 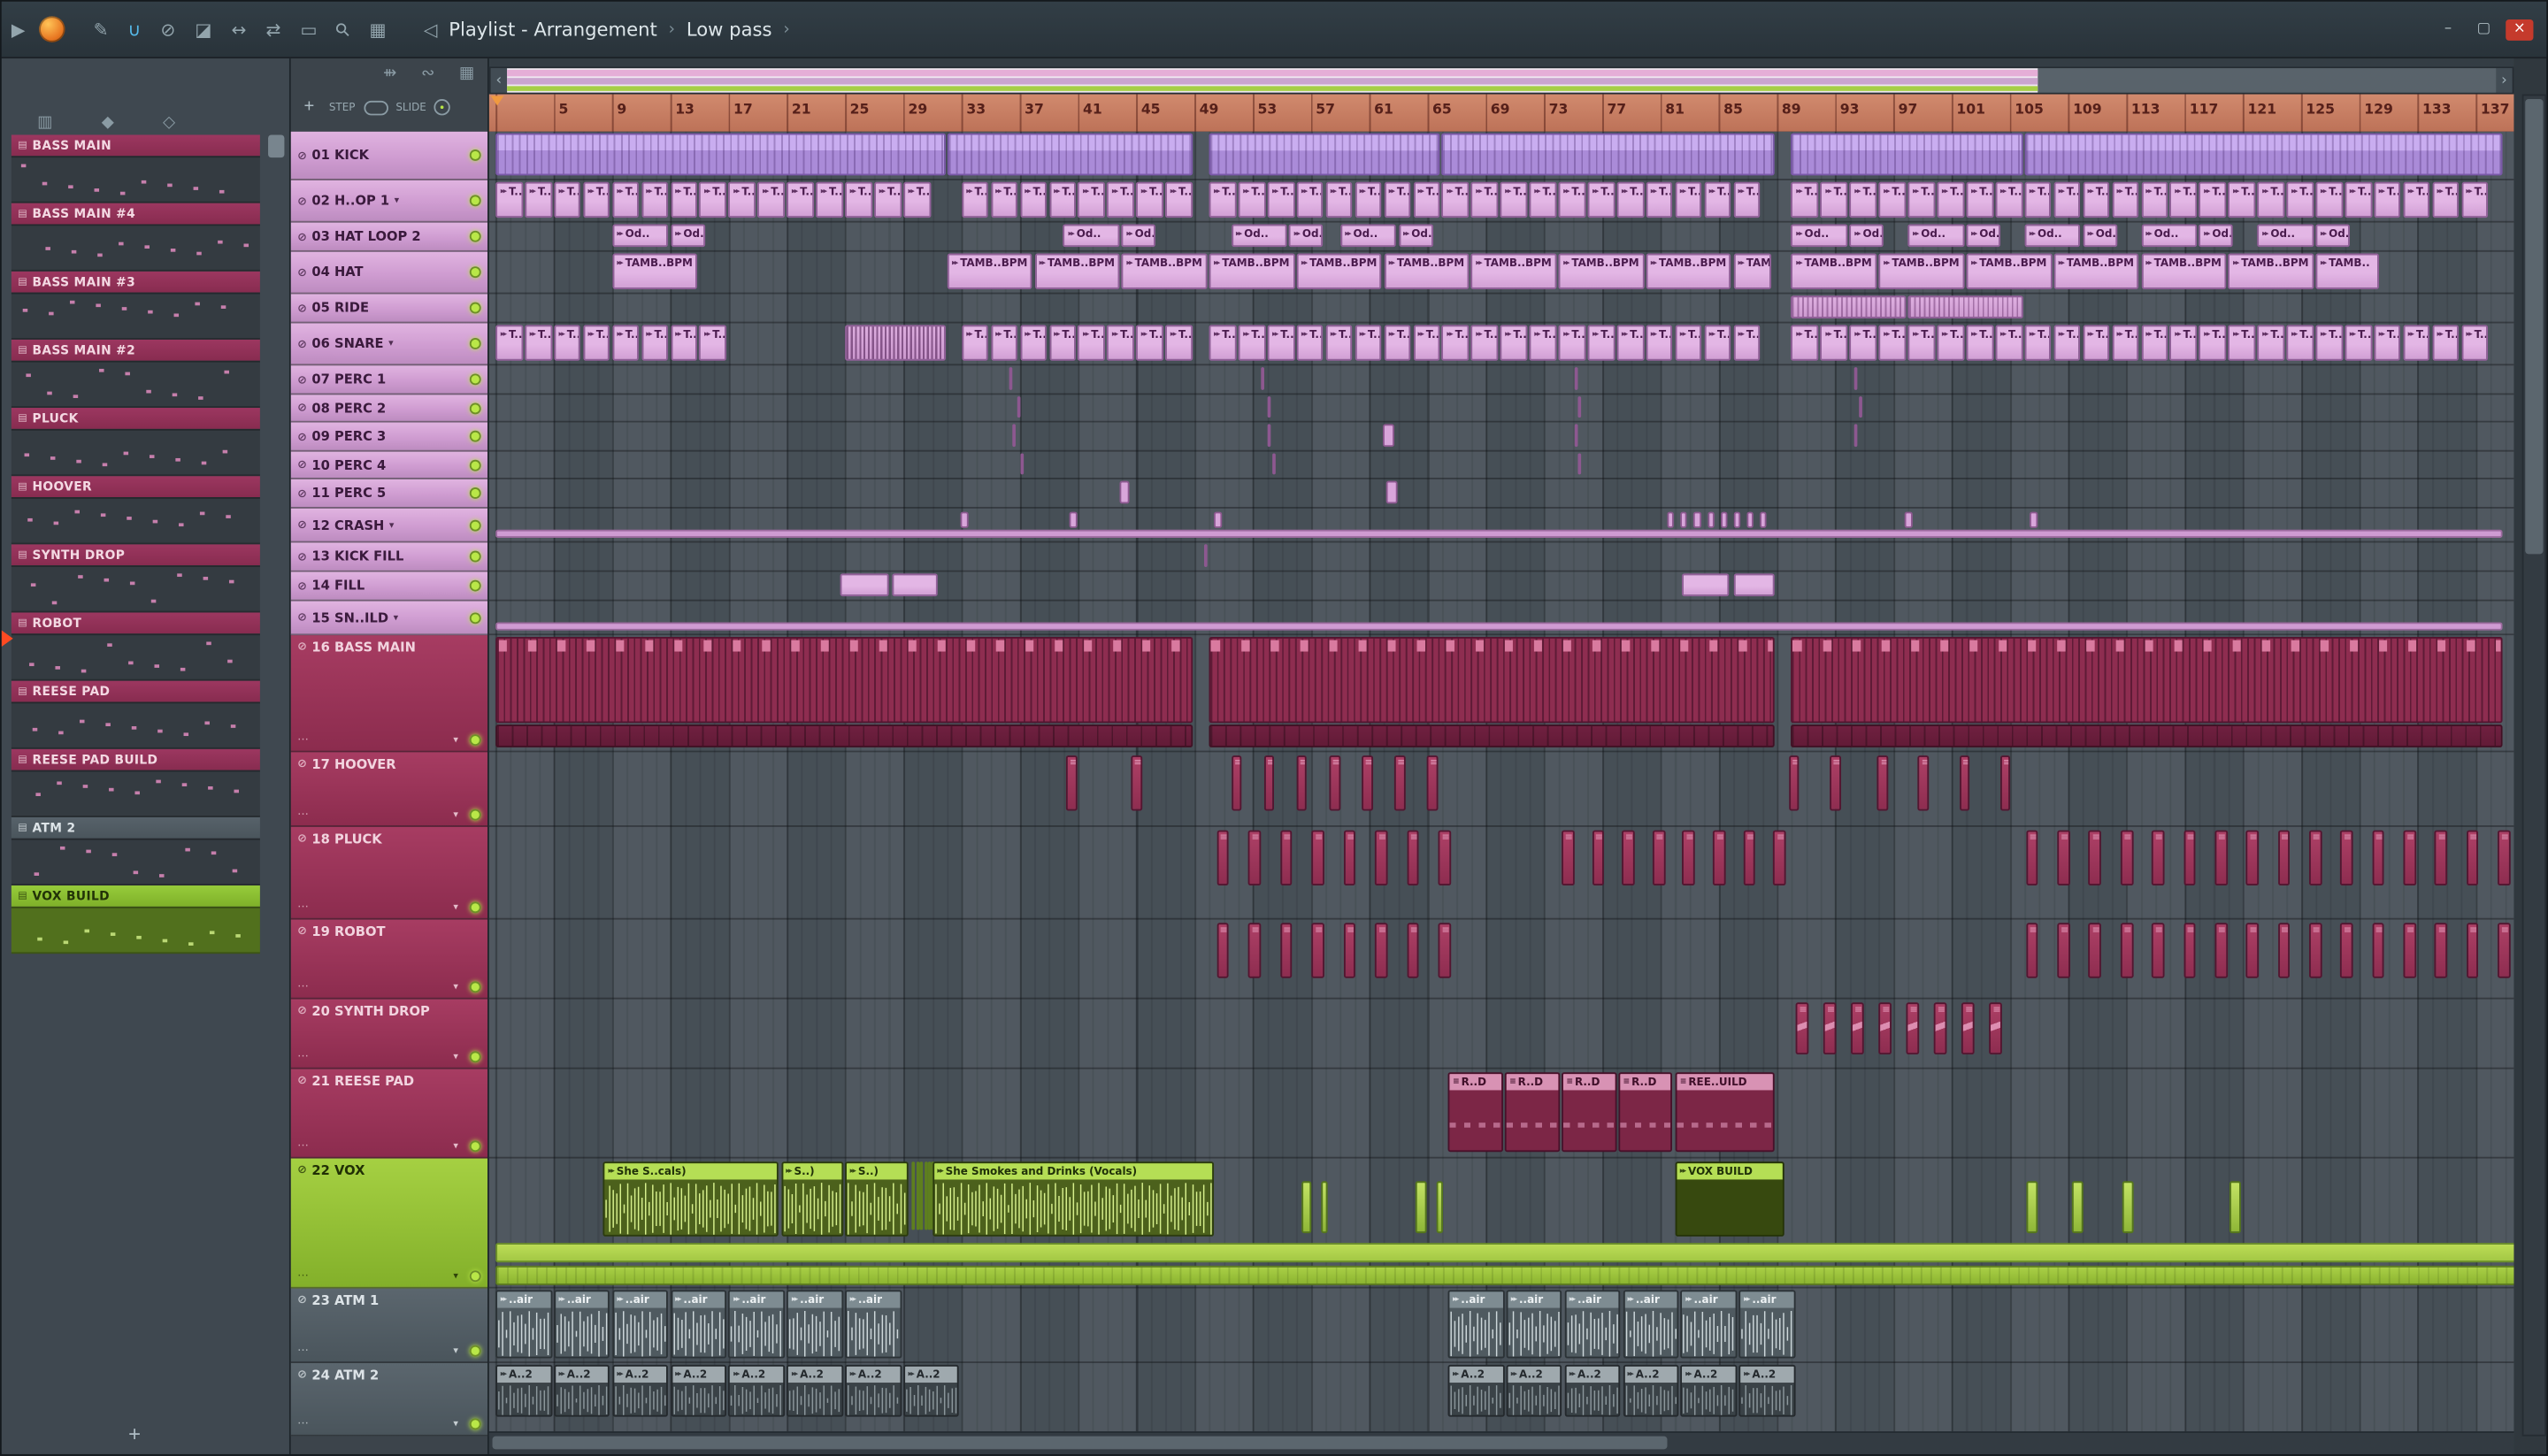 I want to click on overview-song-region, so click(x=1273, y=80).